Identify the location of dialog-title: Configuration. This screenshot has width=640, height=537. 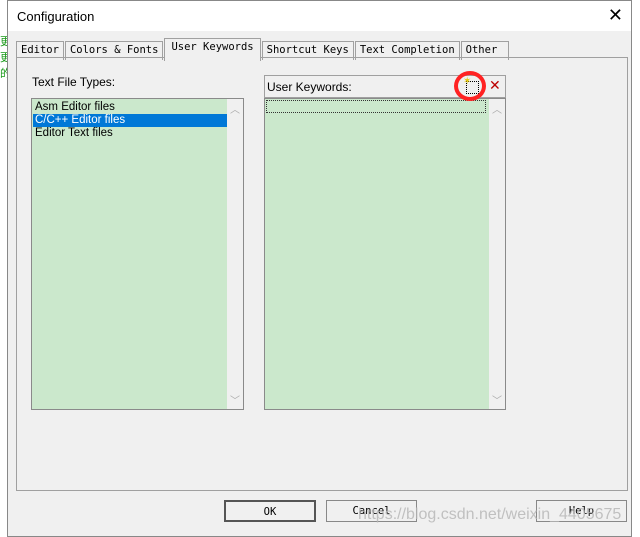
(56, 16).